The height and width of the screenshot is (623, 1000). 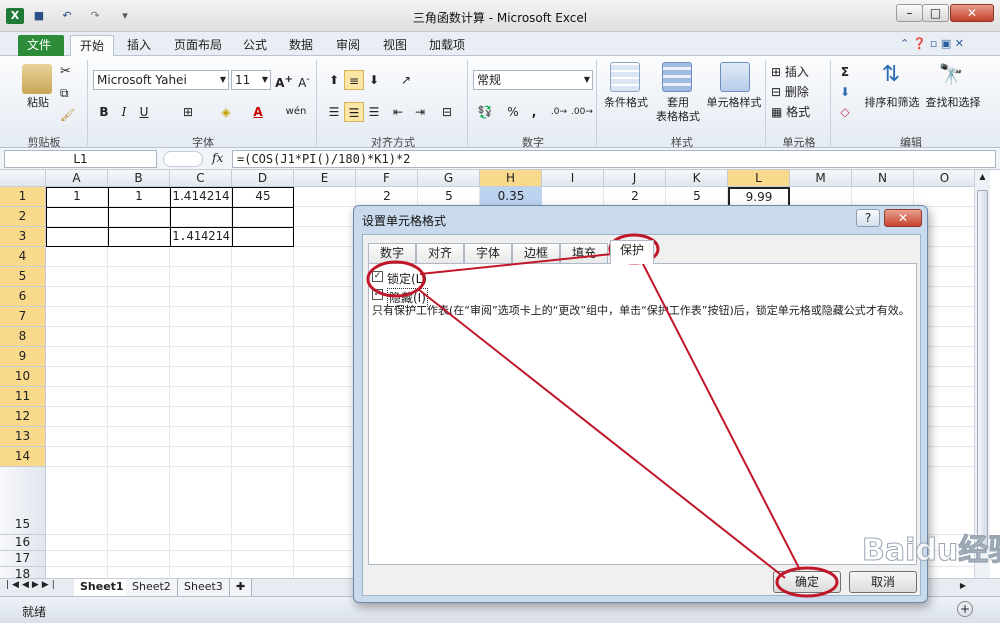 I want to click on tab-data: 数据, so click(x=301, y=45).